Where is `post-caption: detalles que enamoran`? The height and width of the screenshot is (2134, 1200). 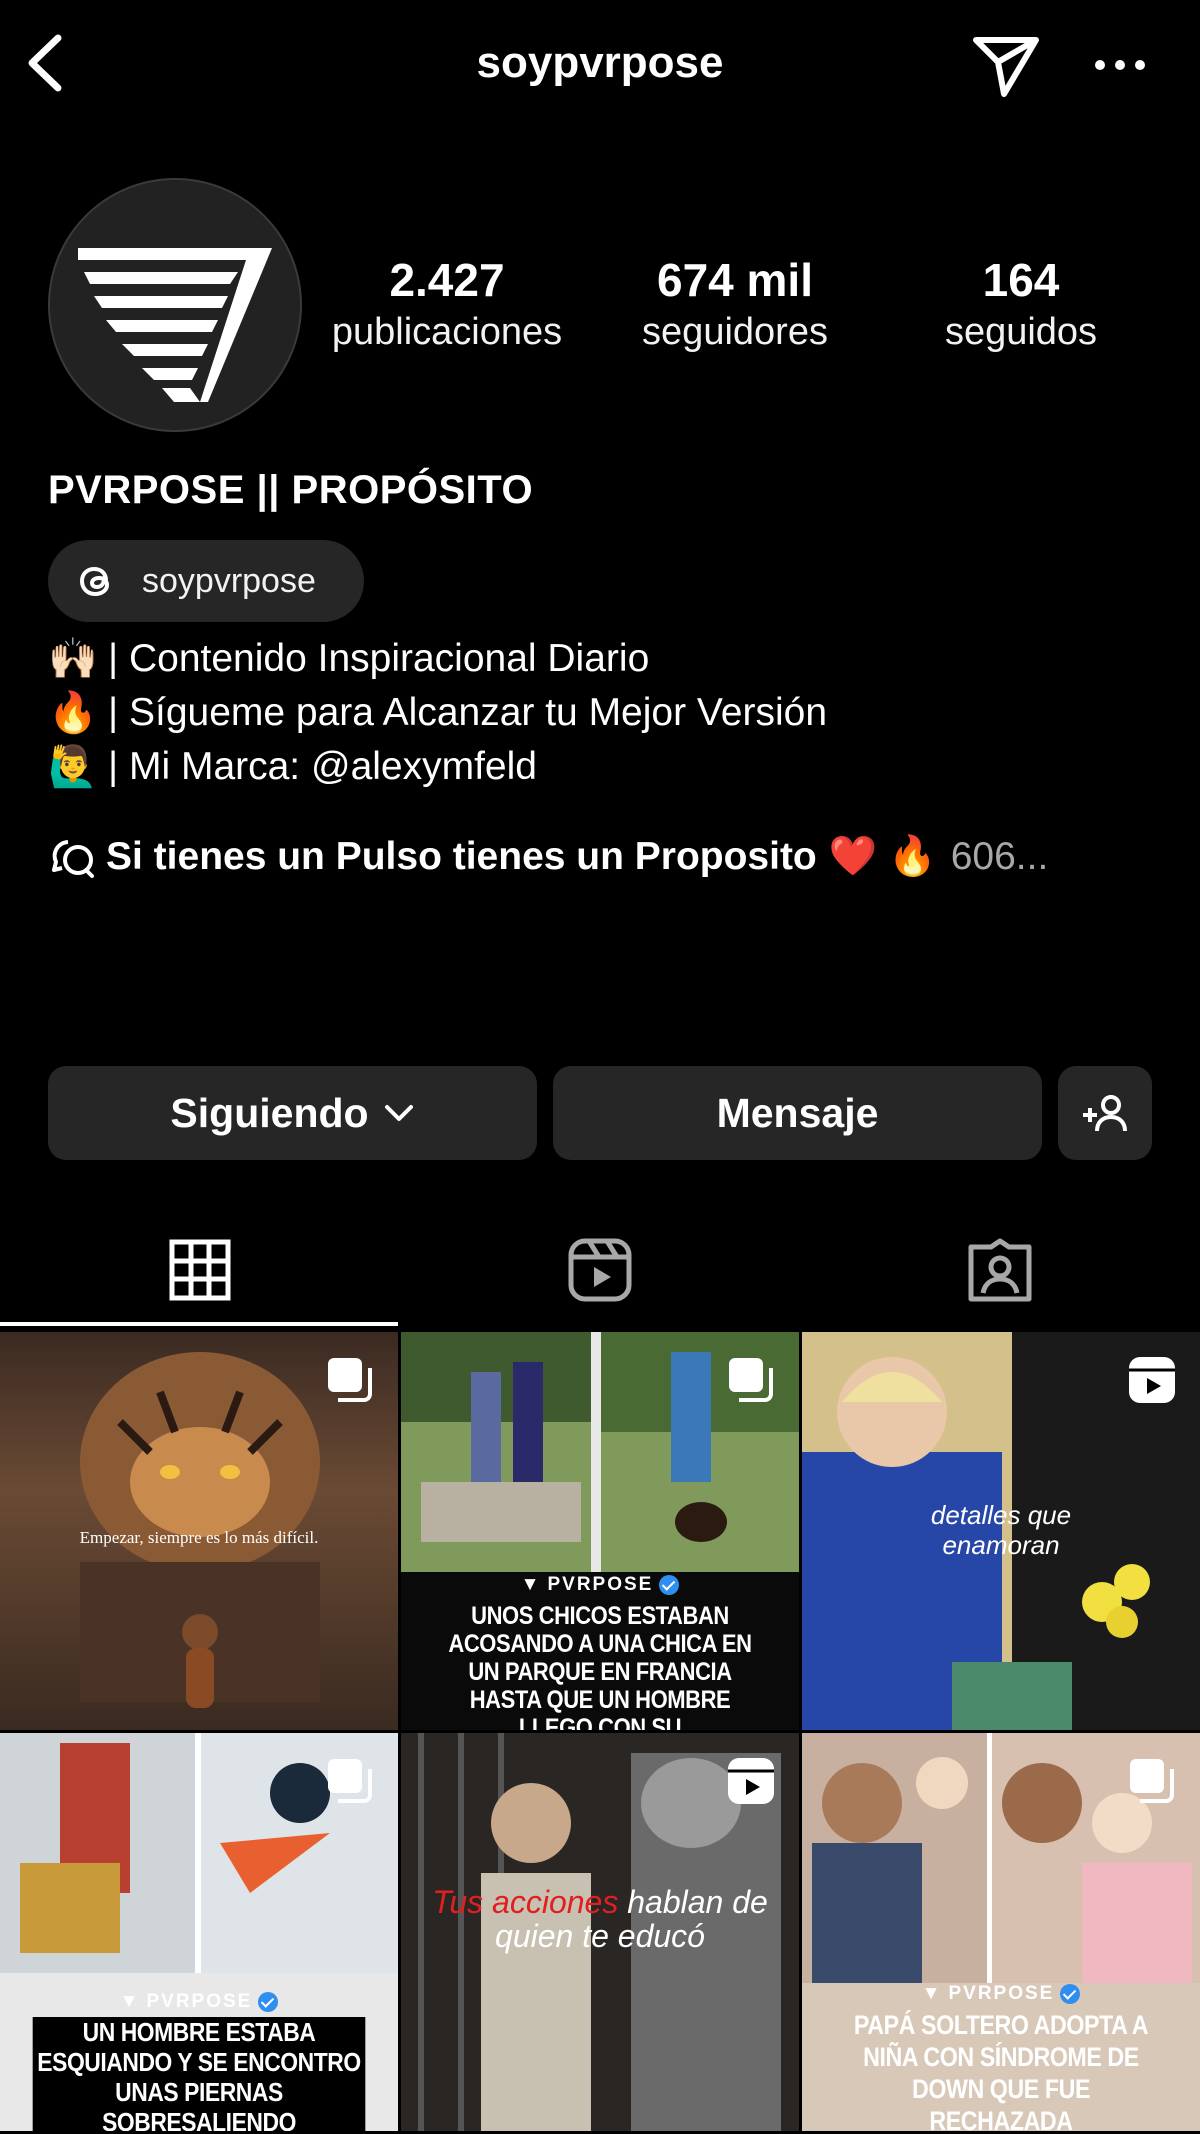 post-caption: detalles que enamoran is located at coordinates (1001, 1530).